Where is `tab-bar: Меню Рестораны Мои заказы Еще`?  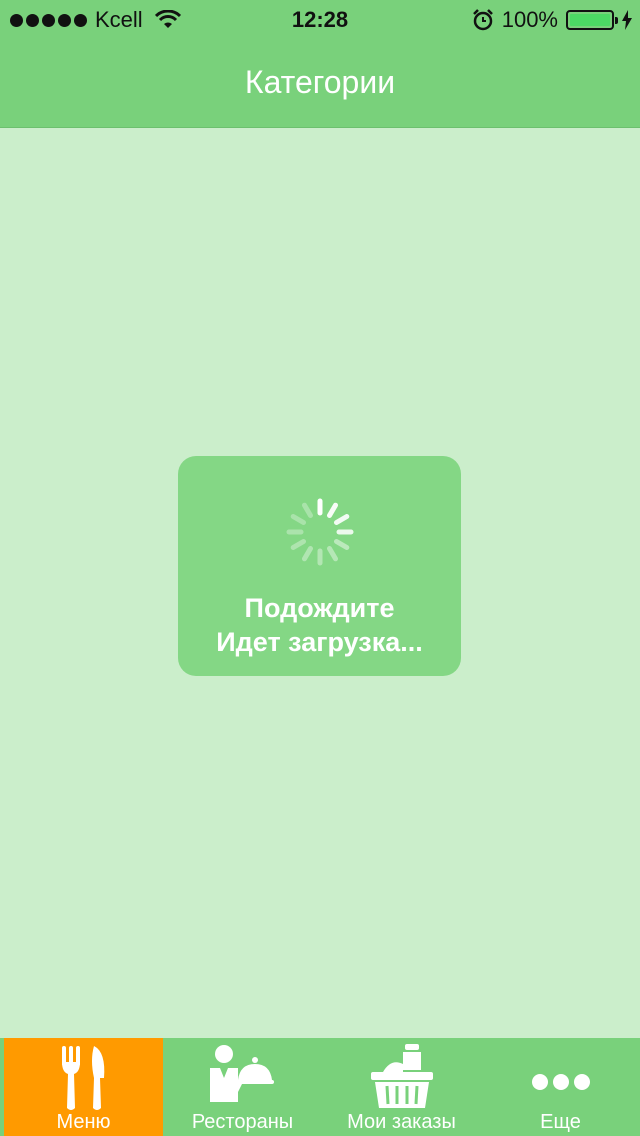 tab-bar: Меню Рестораны Мои заказы Еще is located at coordinates (320, 1087).